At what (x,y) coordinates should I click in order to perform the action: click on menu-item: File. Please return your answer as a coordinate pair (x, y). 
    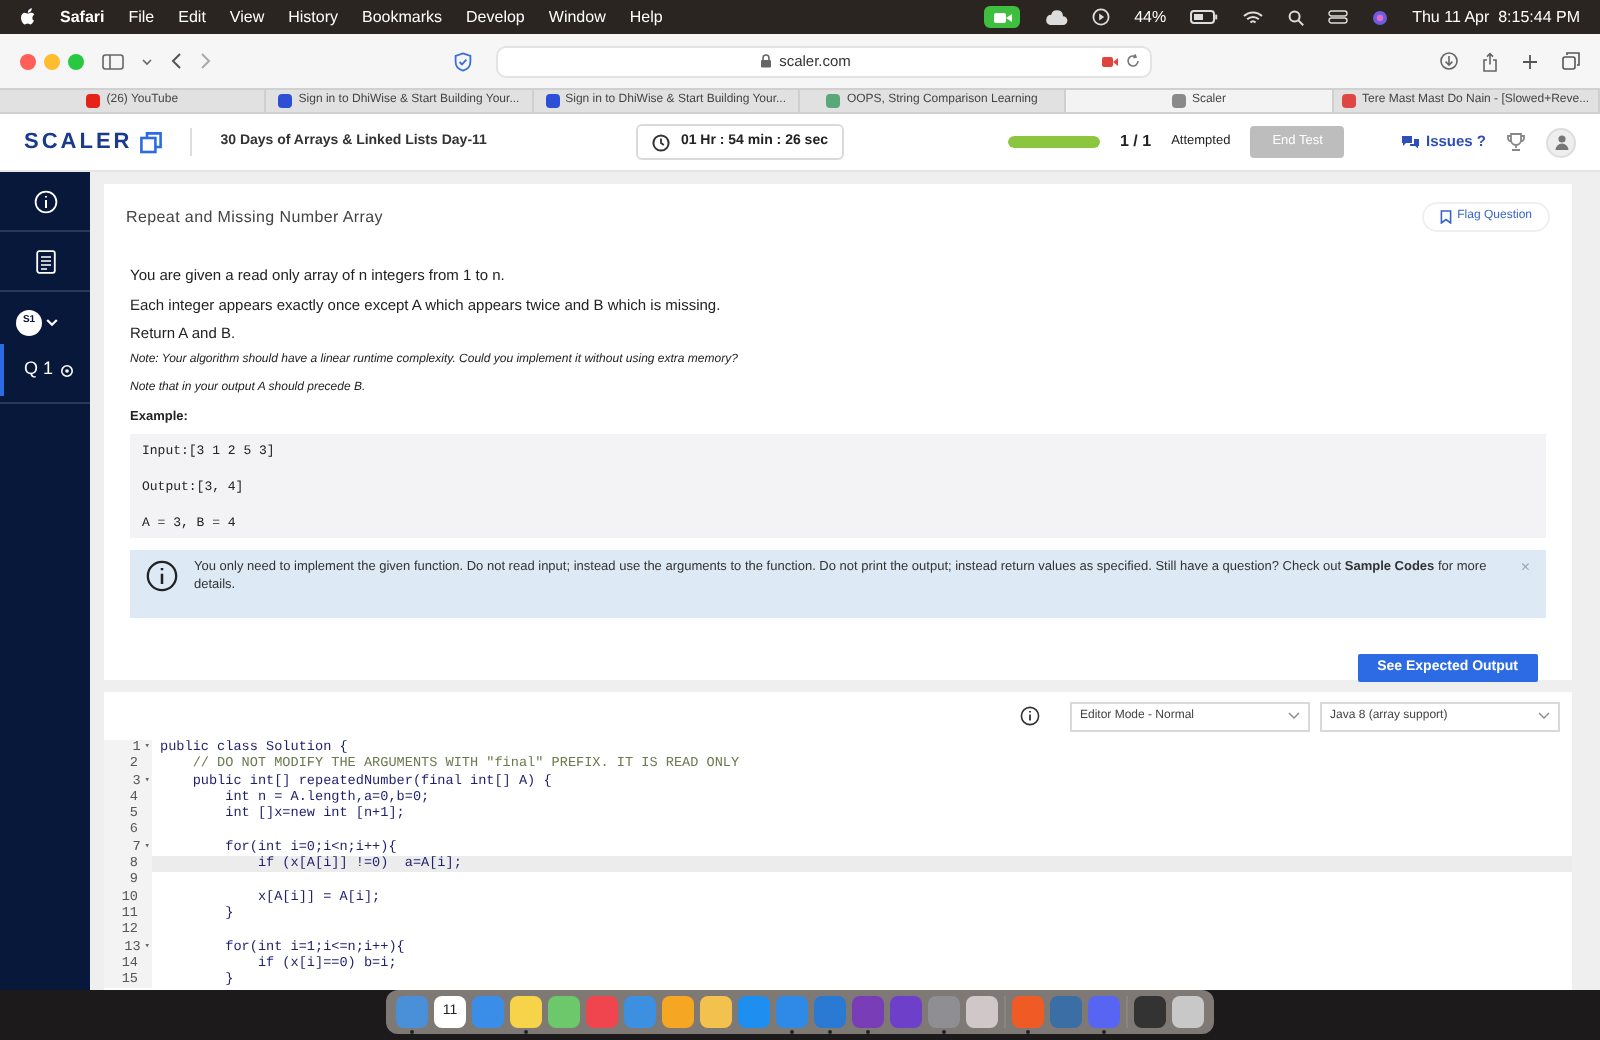
    Looking at the image, I should click on (141, 17).